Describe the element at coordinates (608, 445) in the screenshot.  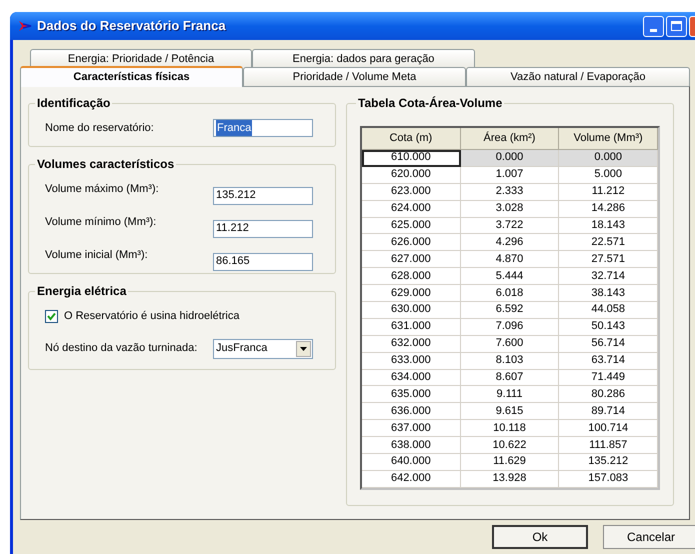
I see `table-cell: 111.857` at that location.